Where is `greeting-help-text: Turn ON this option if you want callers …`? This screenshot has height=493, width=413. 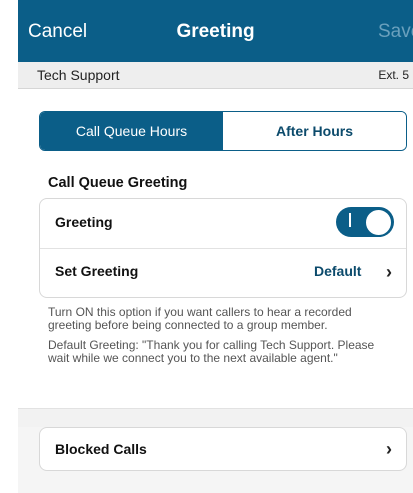 greeting-help-text: Turn ON this option if you want callers … is located at coordinates (200, 318).